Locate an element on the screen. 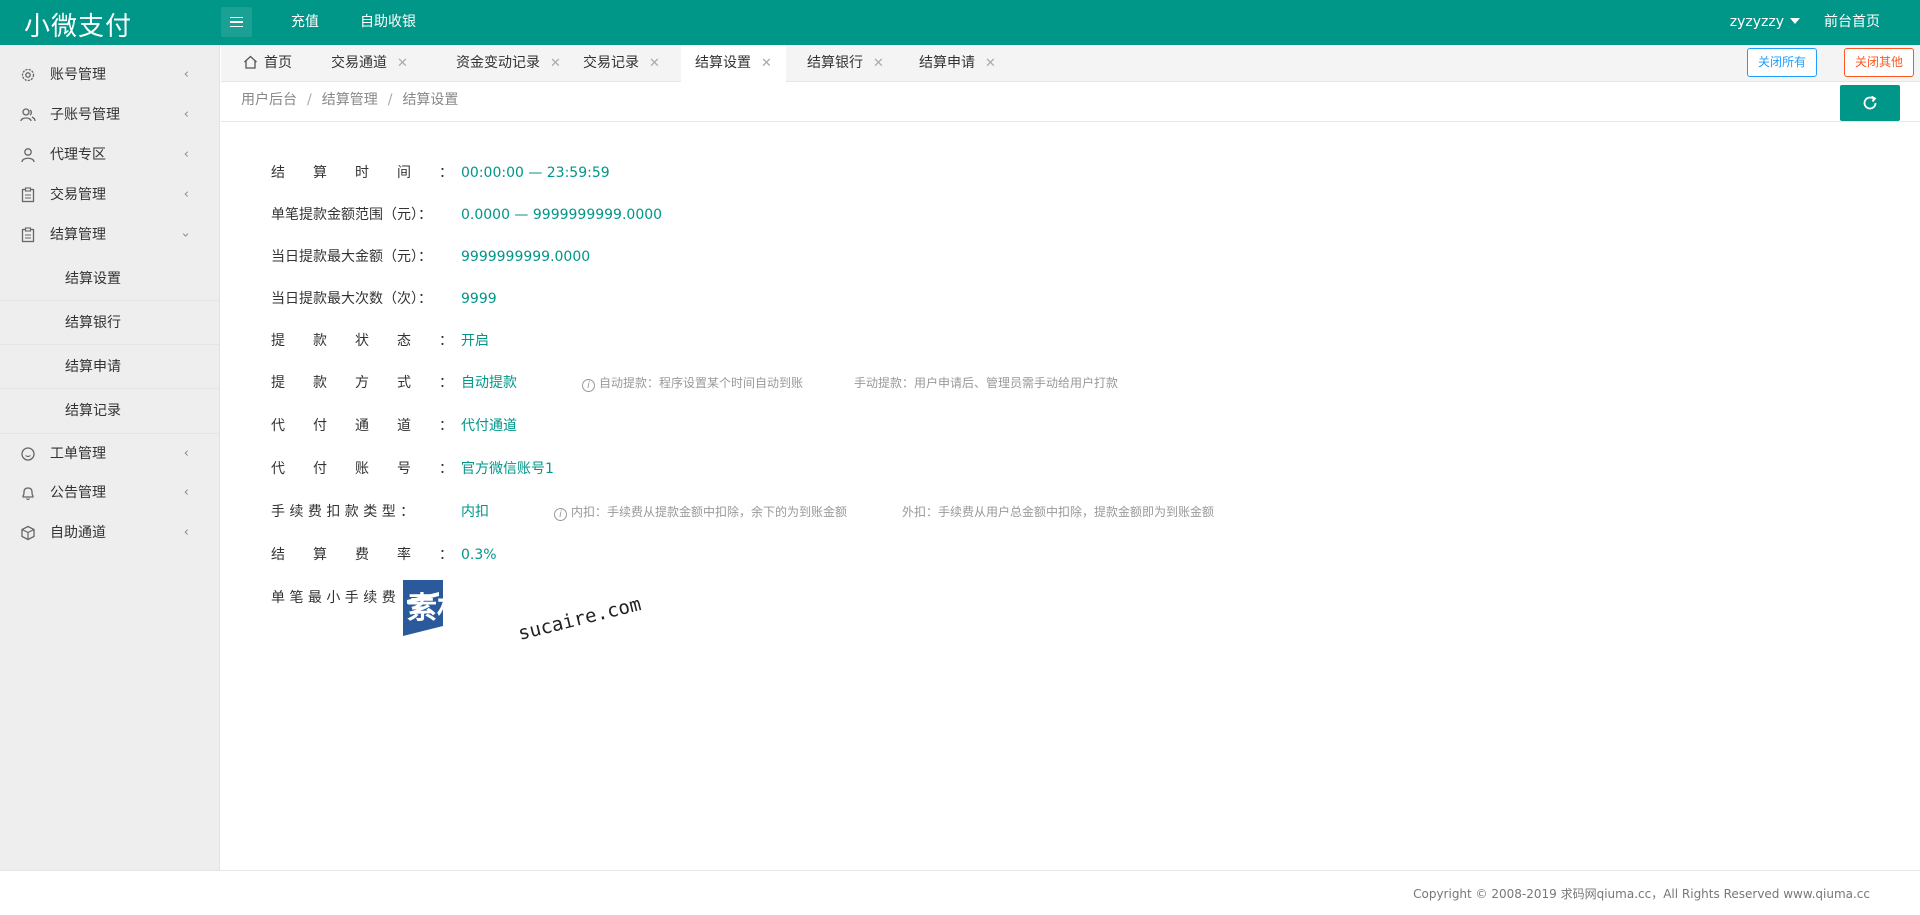 The width and height of the screenshot is (1920, 915). sidebar-item-label: 子账号管理 is located at coordinates (85, 115).